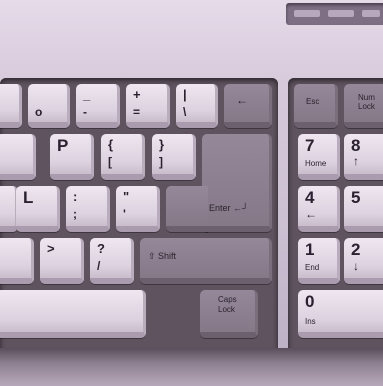  Describe the element at coordinates (28, 197) in the screenshot. I see `key-l-legend: L` at that location.